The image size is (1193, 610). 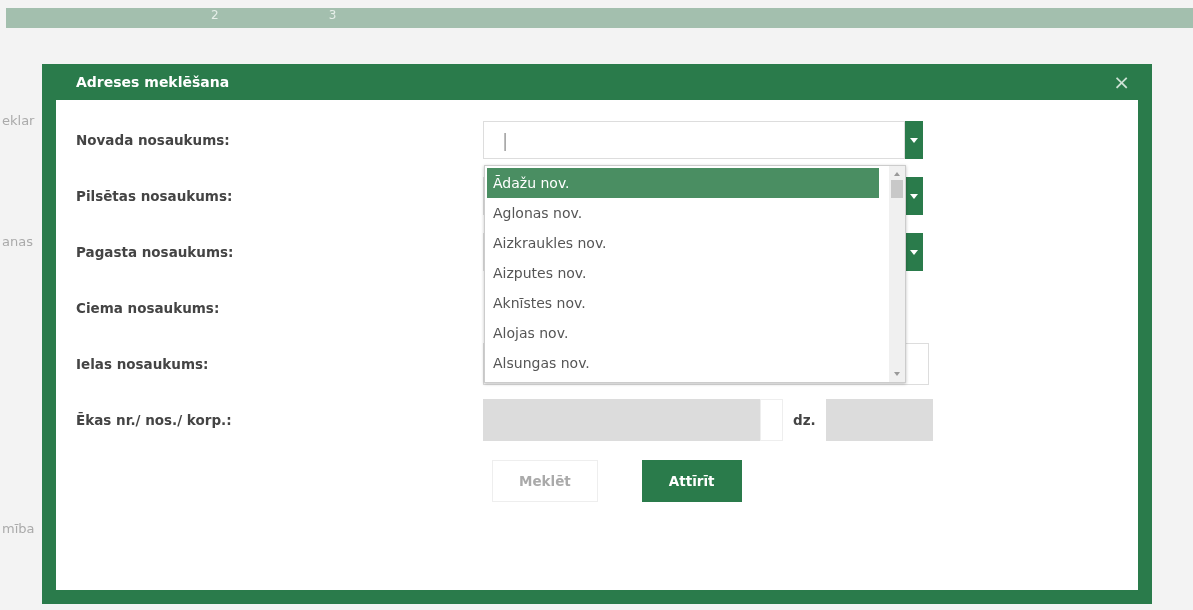 What do you see at coordinates (17, 241) in the screenshot?
I see `background-text: anas` at bounding box center [17, 241].